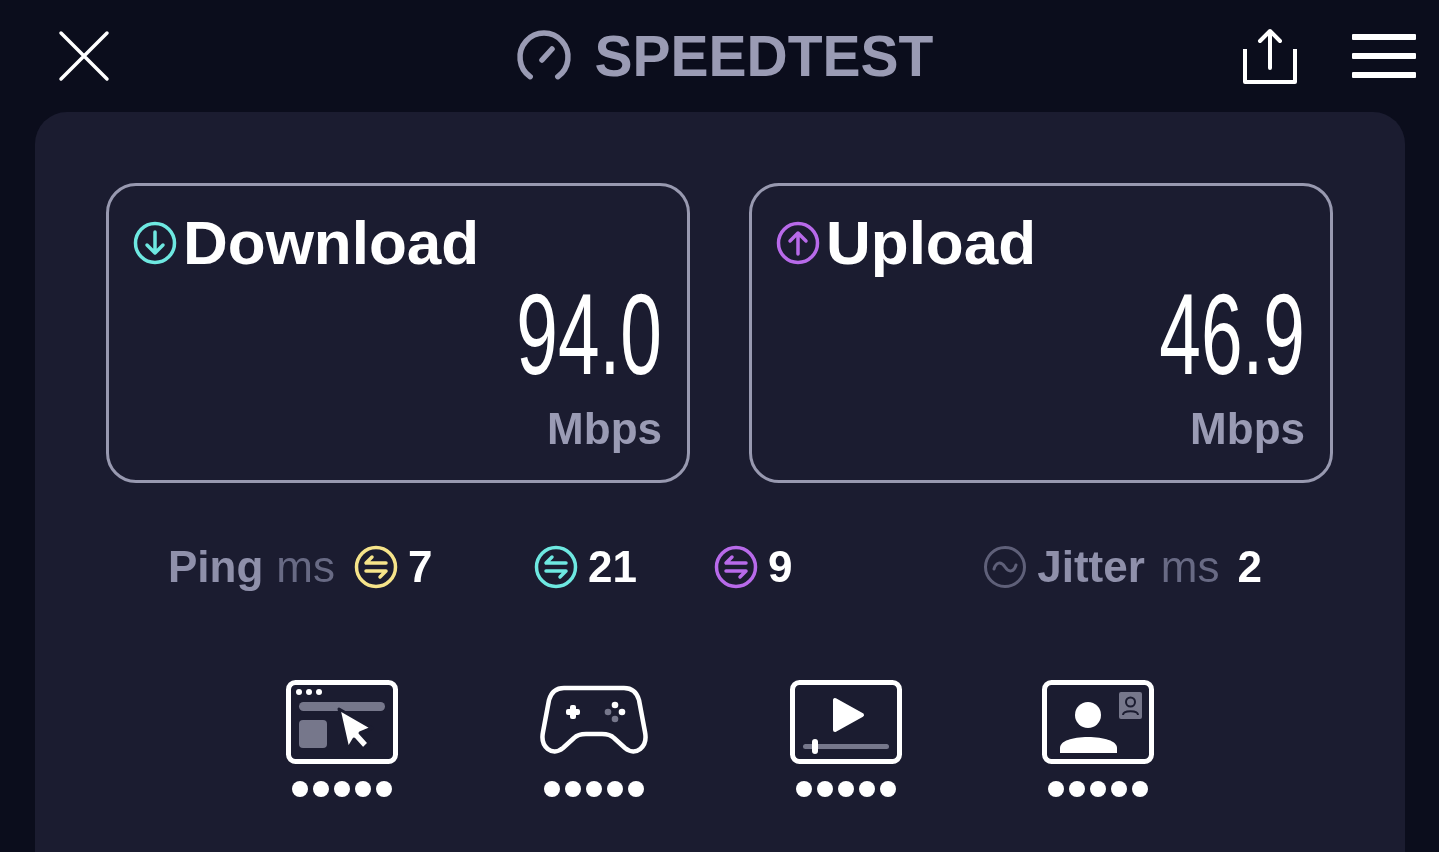  Describe the element at coordinates (341, 722) in the screenshot. I see `browser-cursor-icon` at that location.